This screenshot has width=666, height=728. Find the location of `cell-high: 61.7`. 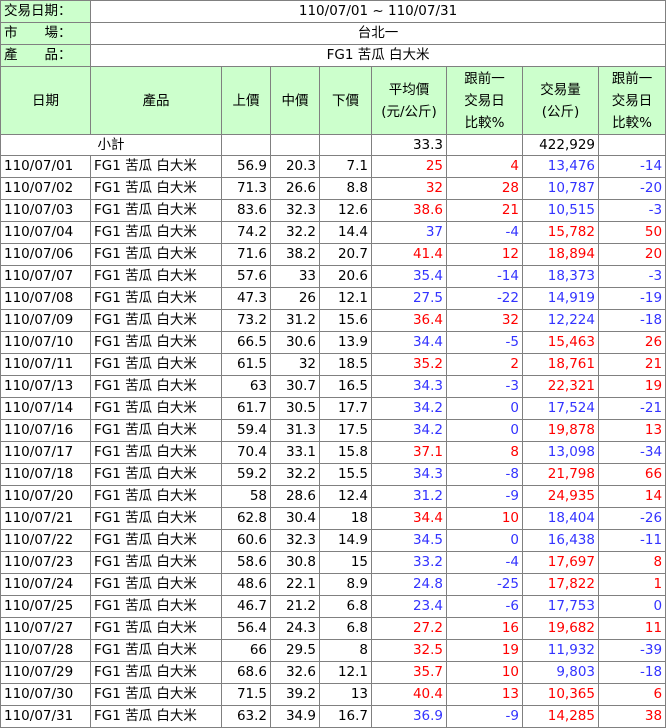

cell-high: 61.7 is located at coordinates (246, 408).